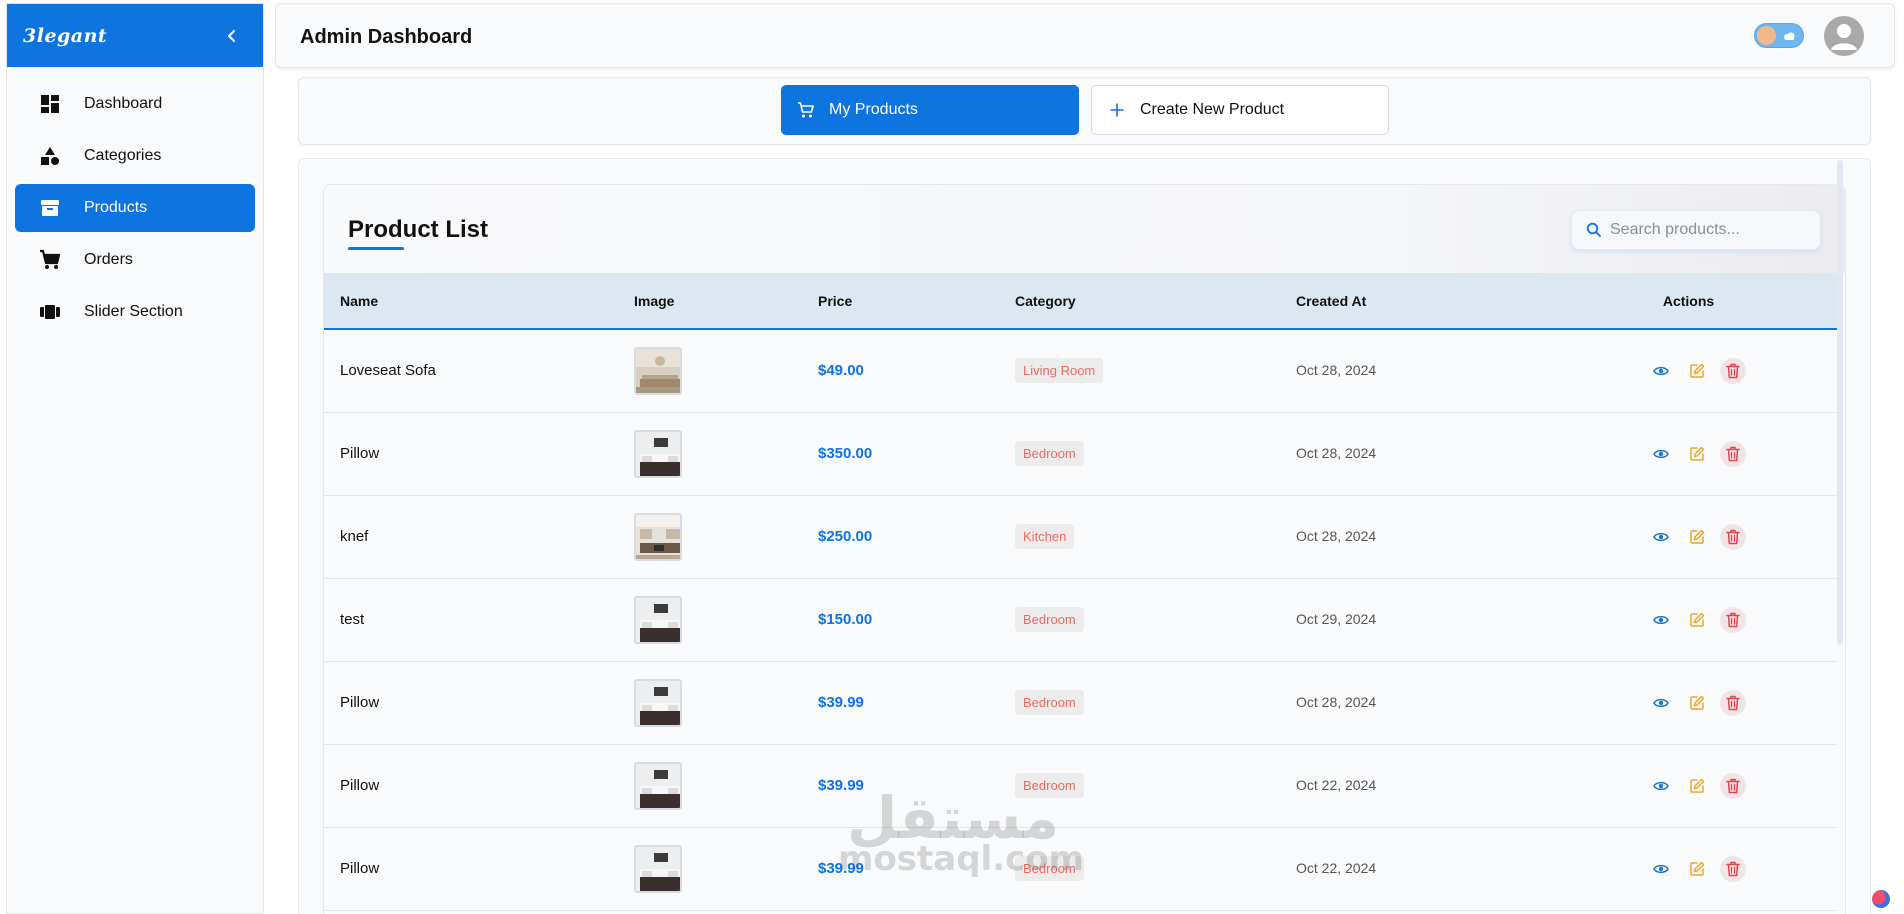 This screenshot has width=1904, height=914. I want to click on cell-price: $39.99, so click(900, 868).